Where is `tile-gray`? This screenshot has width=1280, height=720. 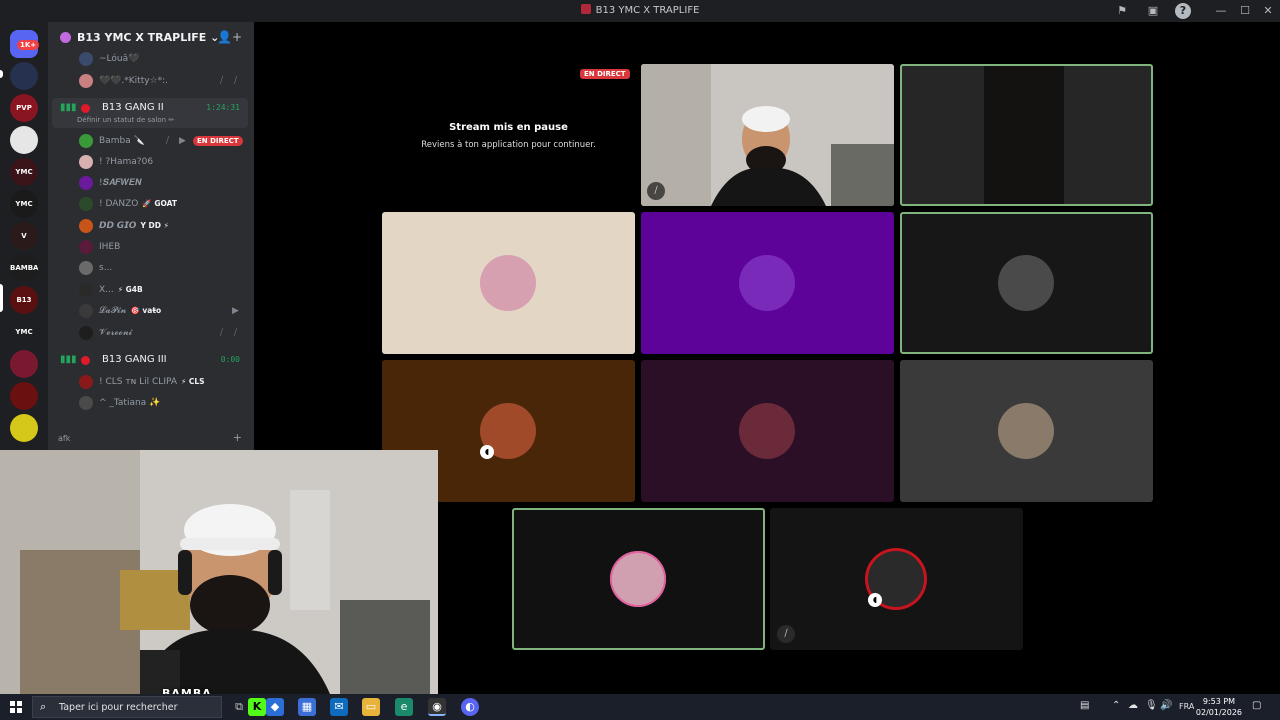 tile-gray is located at coordinates (1026, 431).